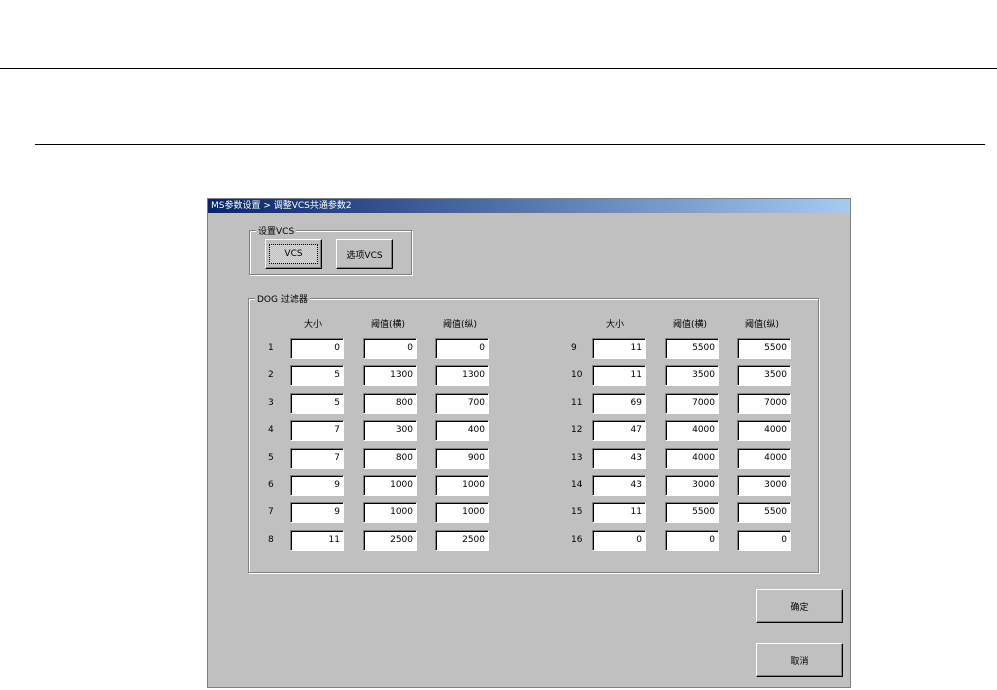  I want to click on page-divider, so click(510, 144).